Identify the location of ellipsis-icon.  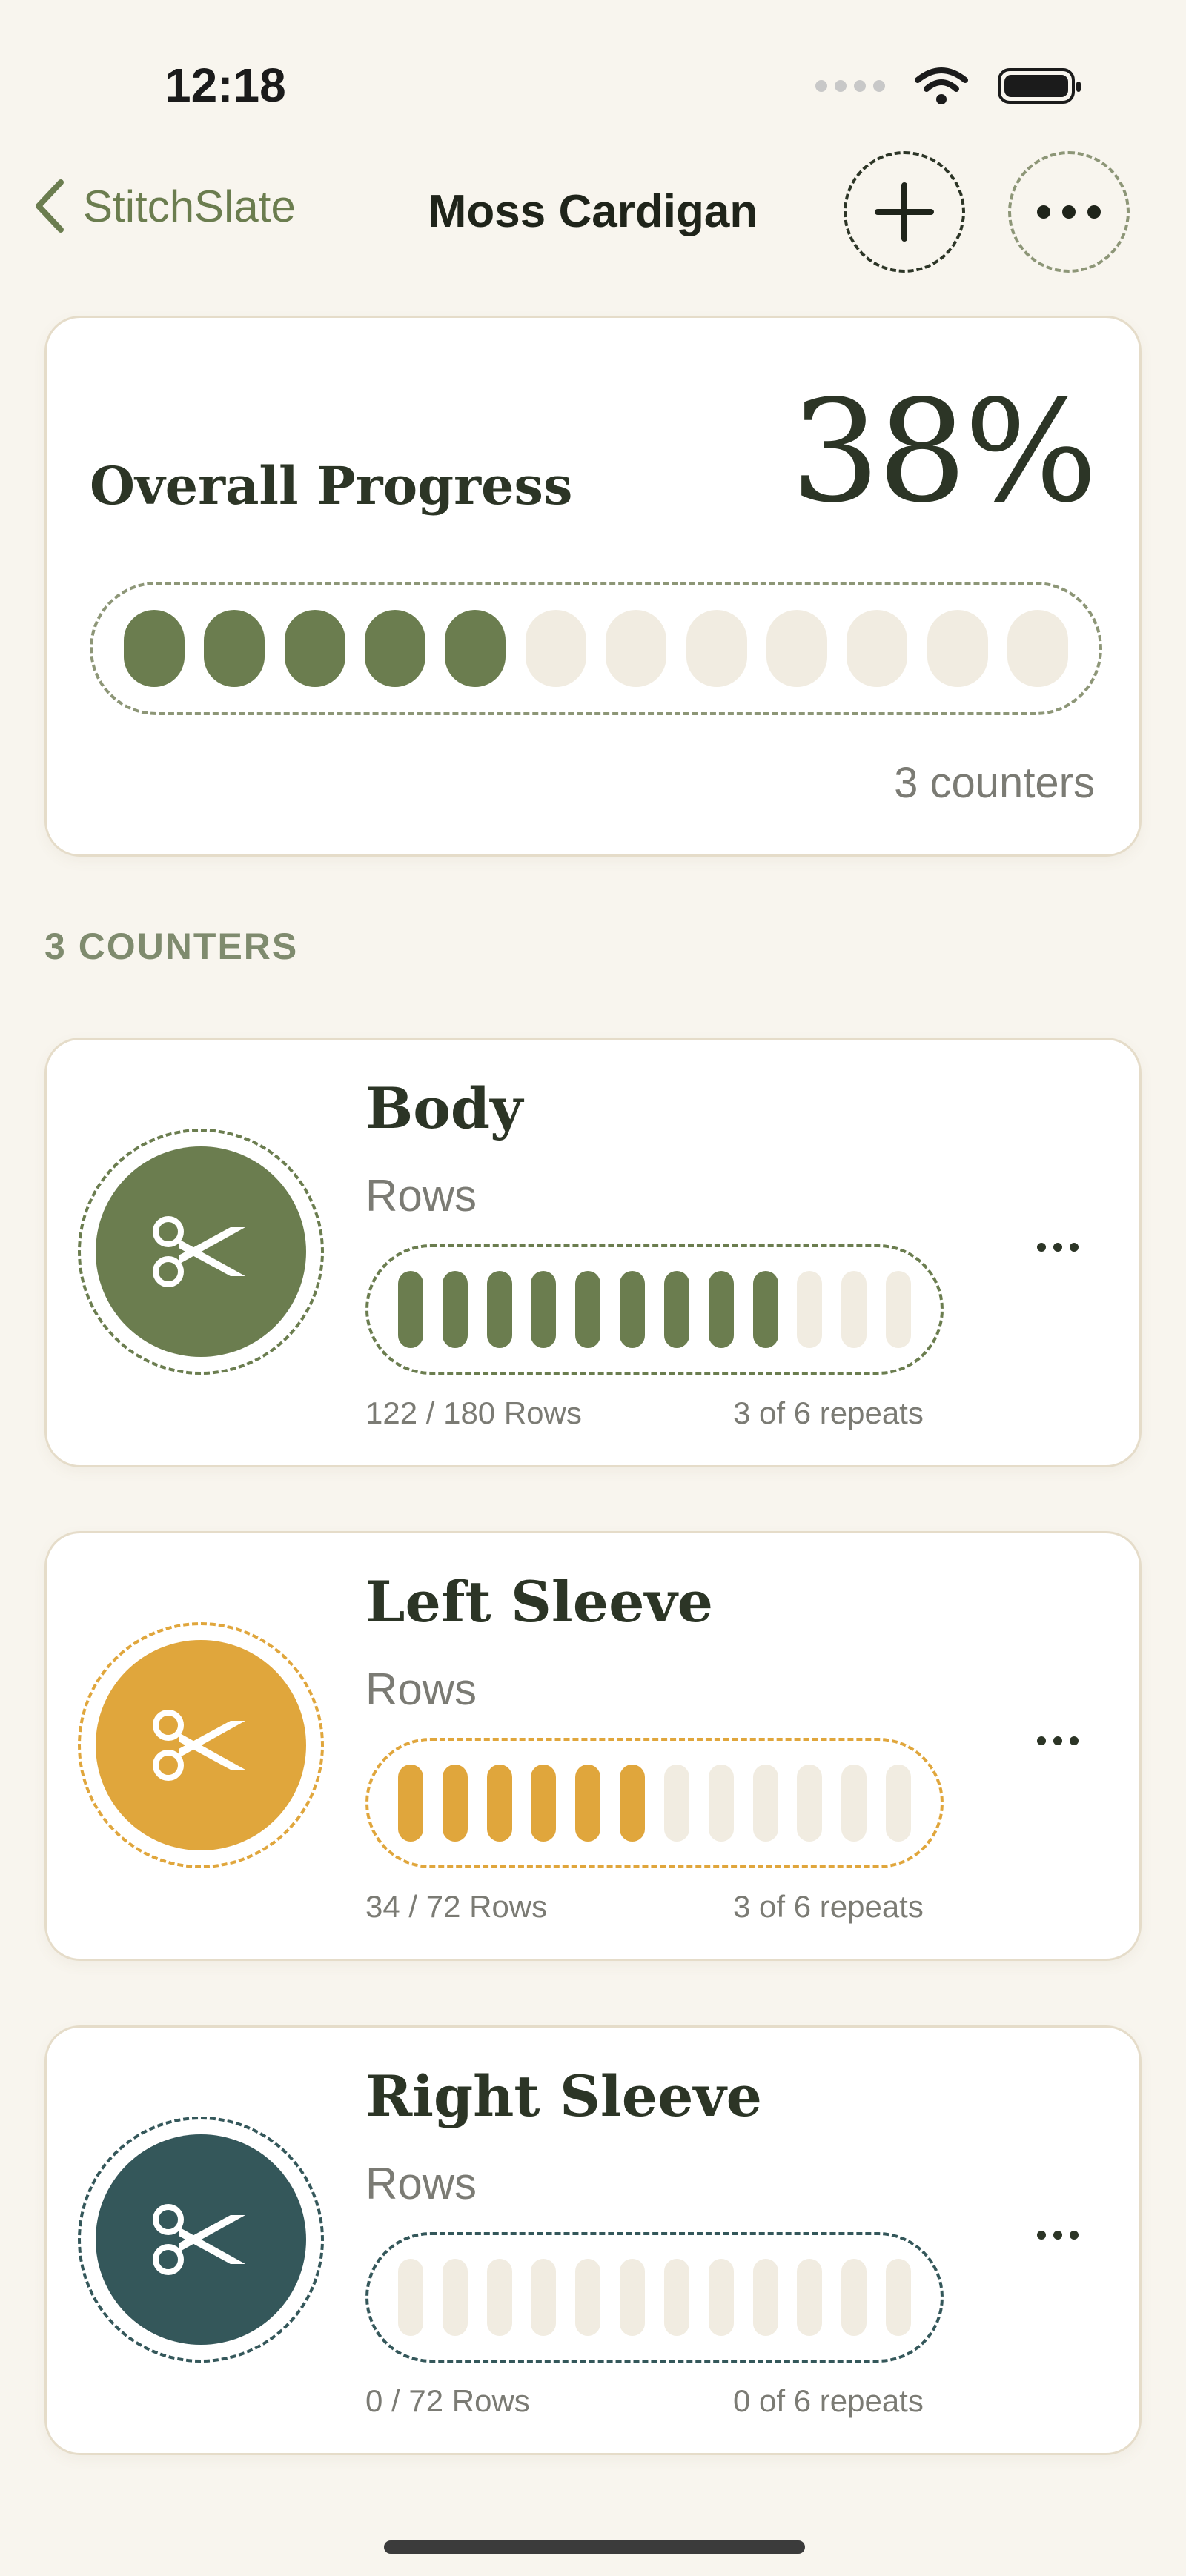
(1069, 212).